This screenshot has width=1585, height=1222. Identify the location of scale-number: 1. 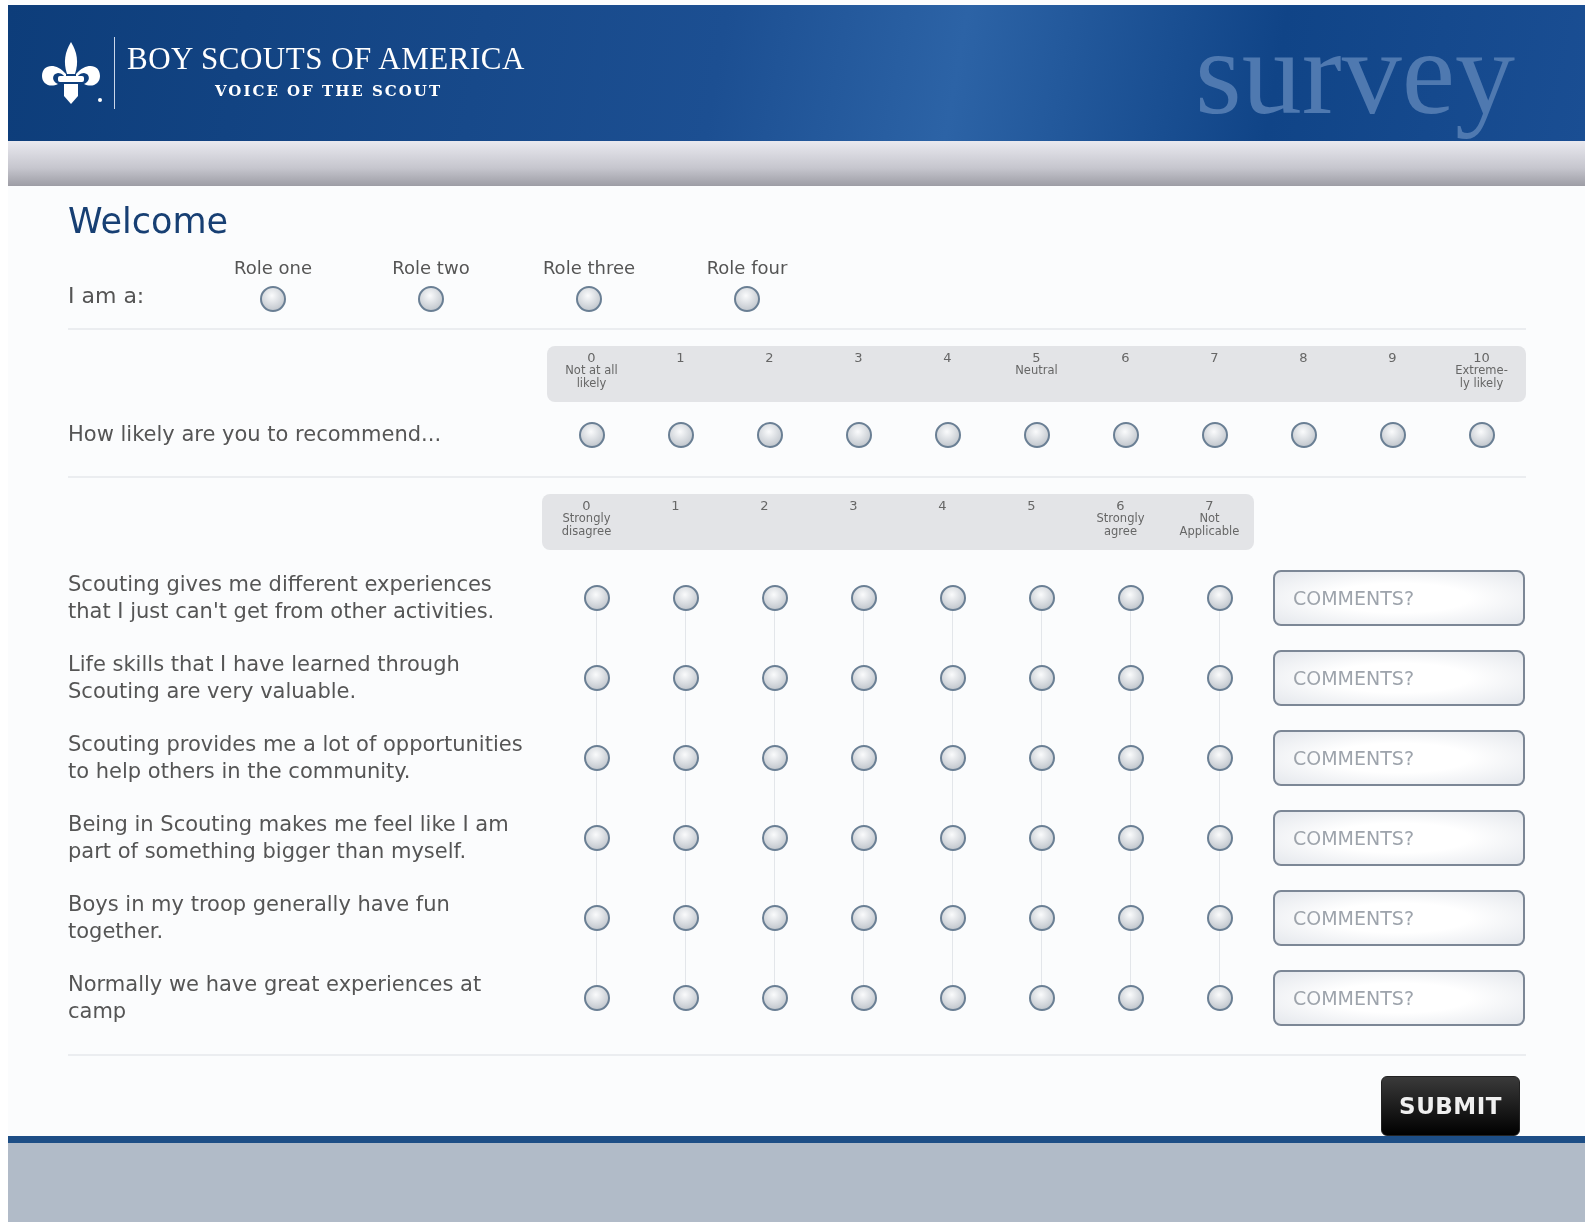
(675, 505).